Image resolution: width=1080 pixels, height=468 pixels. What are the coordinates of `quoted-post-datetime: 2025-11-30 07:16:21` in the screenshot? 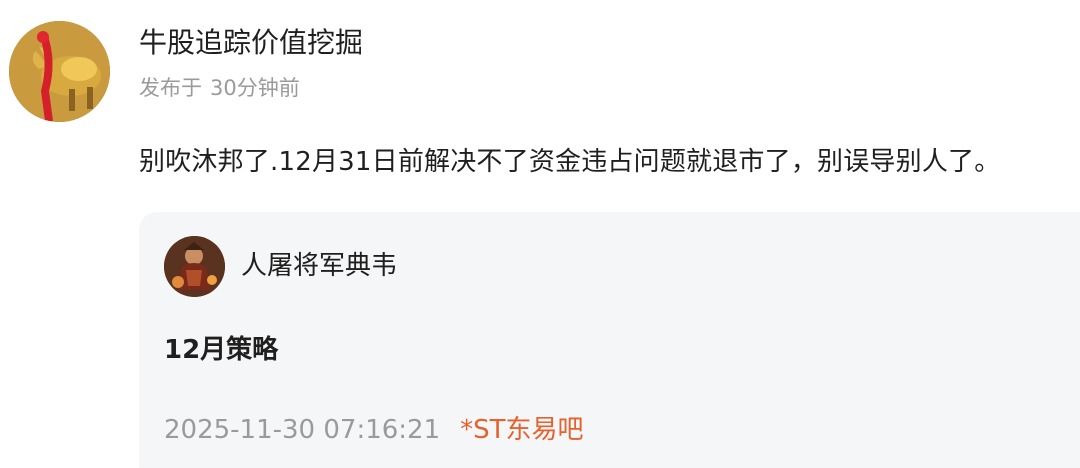 It's located at (302, 430).